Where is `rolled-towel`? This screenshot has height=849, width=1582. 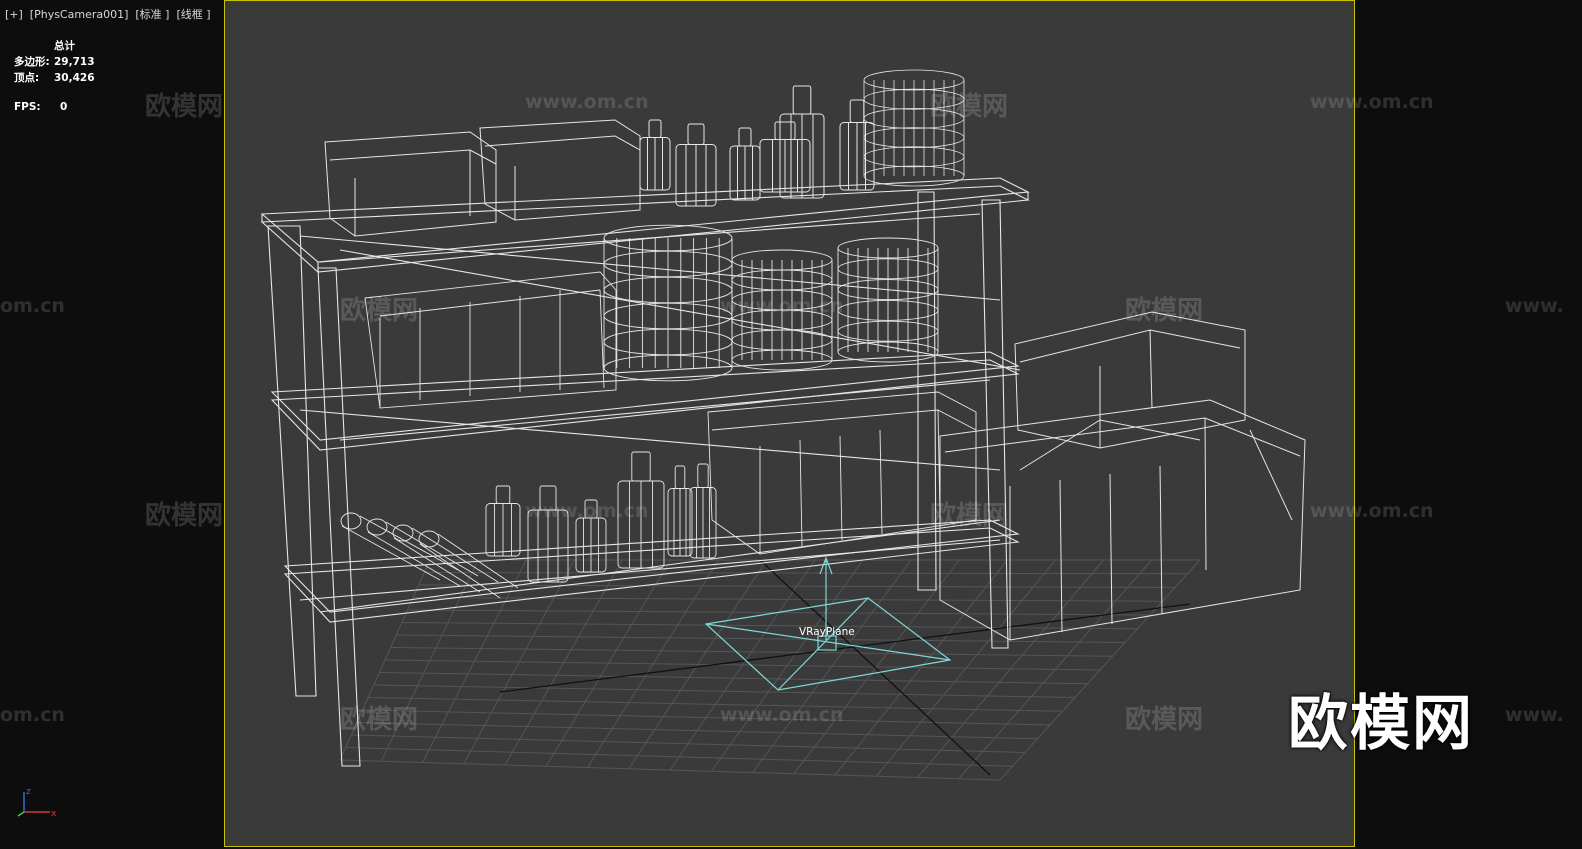
rolled-towel is located at coordinates (399, 546).